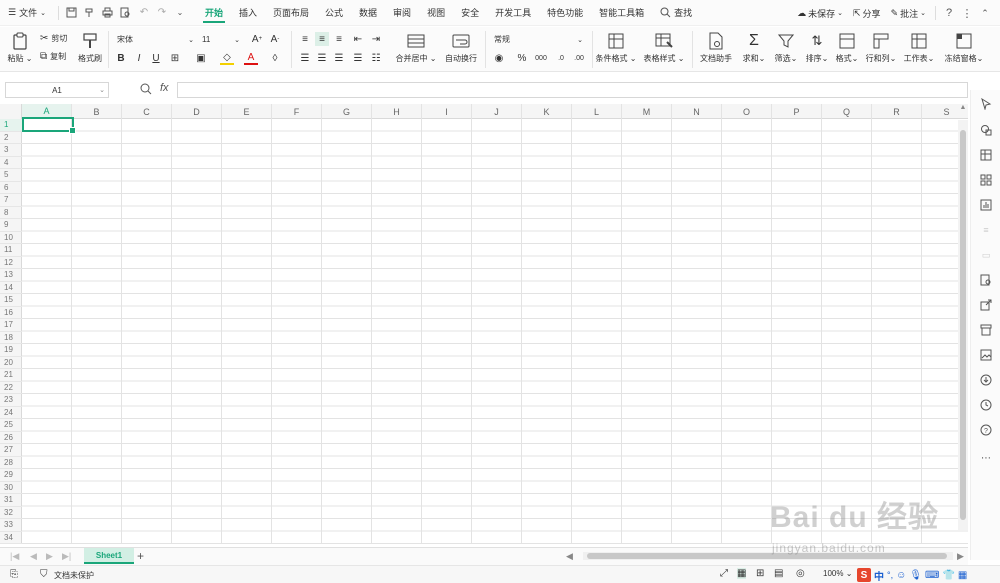 The image size is (1000, 583). I want to click on row-header: 26, so click(11, 438).